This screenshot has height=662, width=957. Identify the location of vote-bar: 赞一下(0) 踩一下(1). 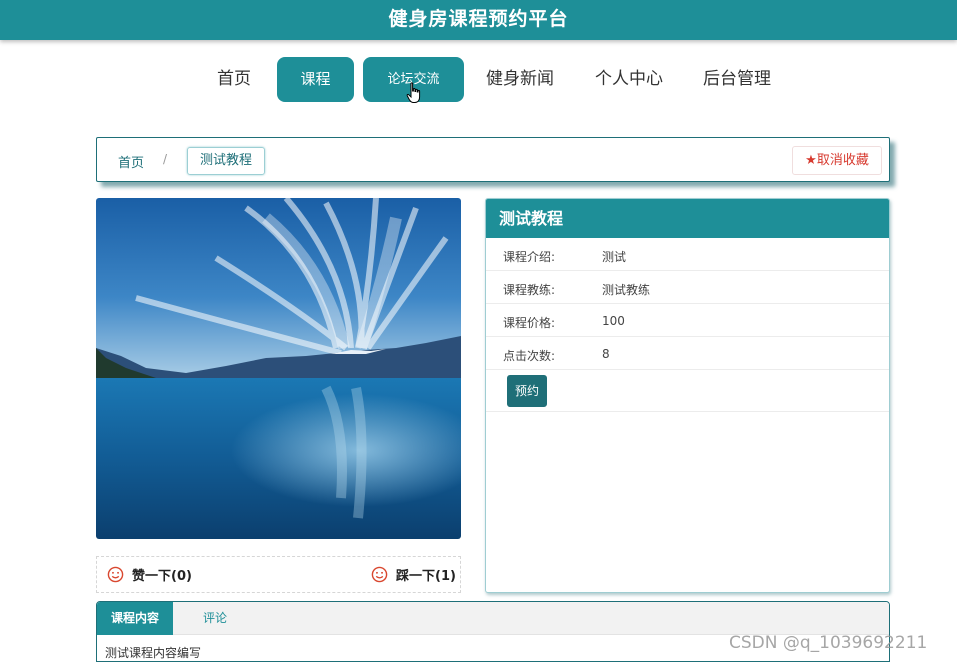
(278, 574).